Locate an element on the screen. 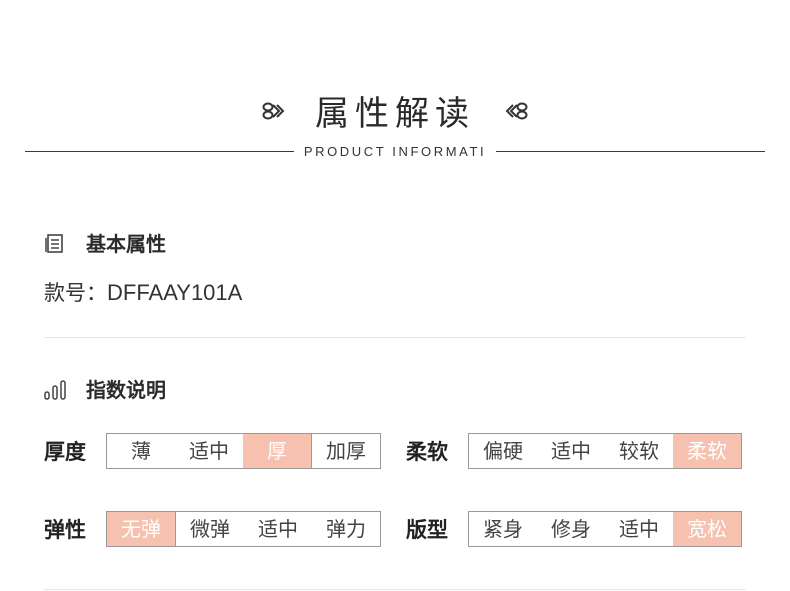  attr-softness: 柔软 偏硬 适中 较软 柔软 is located at coordinates (574, 451).